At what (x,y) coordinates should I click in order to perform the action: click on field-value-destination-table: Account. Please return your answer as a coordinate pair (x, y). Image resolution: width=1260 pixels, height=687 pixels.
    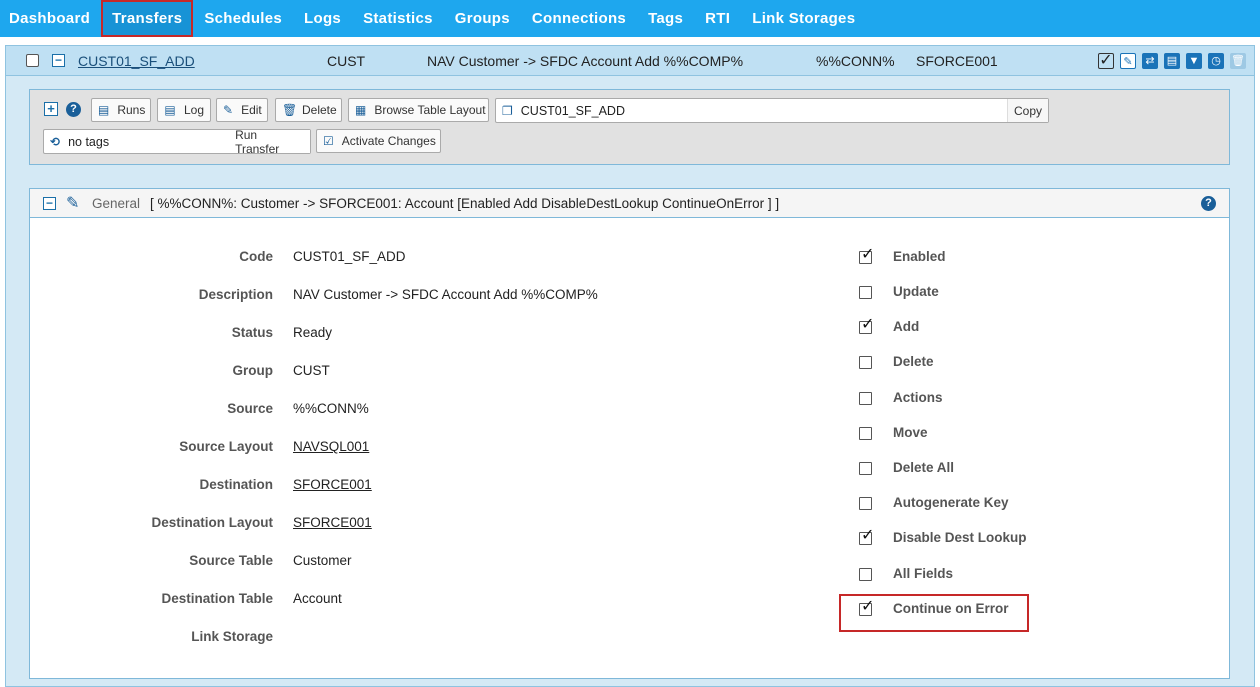
    Looking at the image, I should click on (317, 598).